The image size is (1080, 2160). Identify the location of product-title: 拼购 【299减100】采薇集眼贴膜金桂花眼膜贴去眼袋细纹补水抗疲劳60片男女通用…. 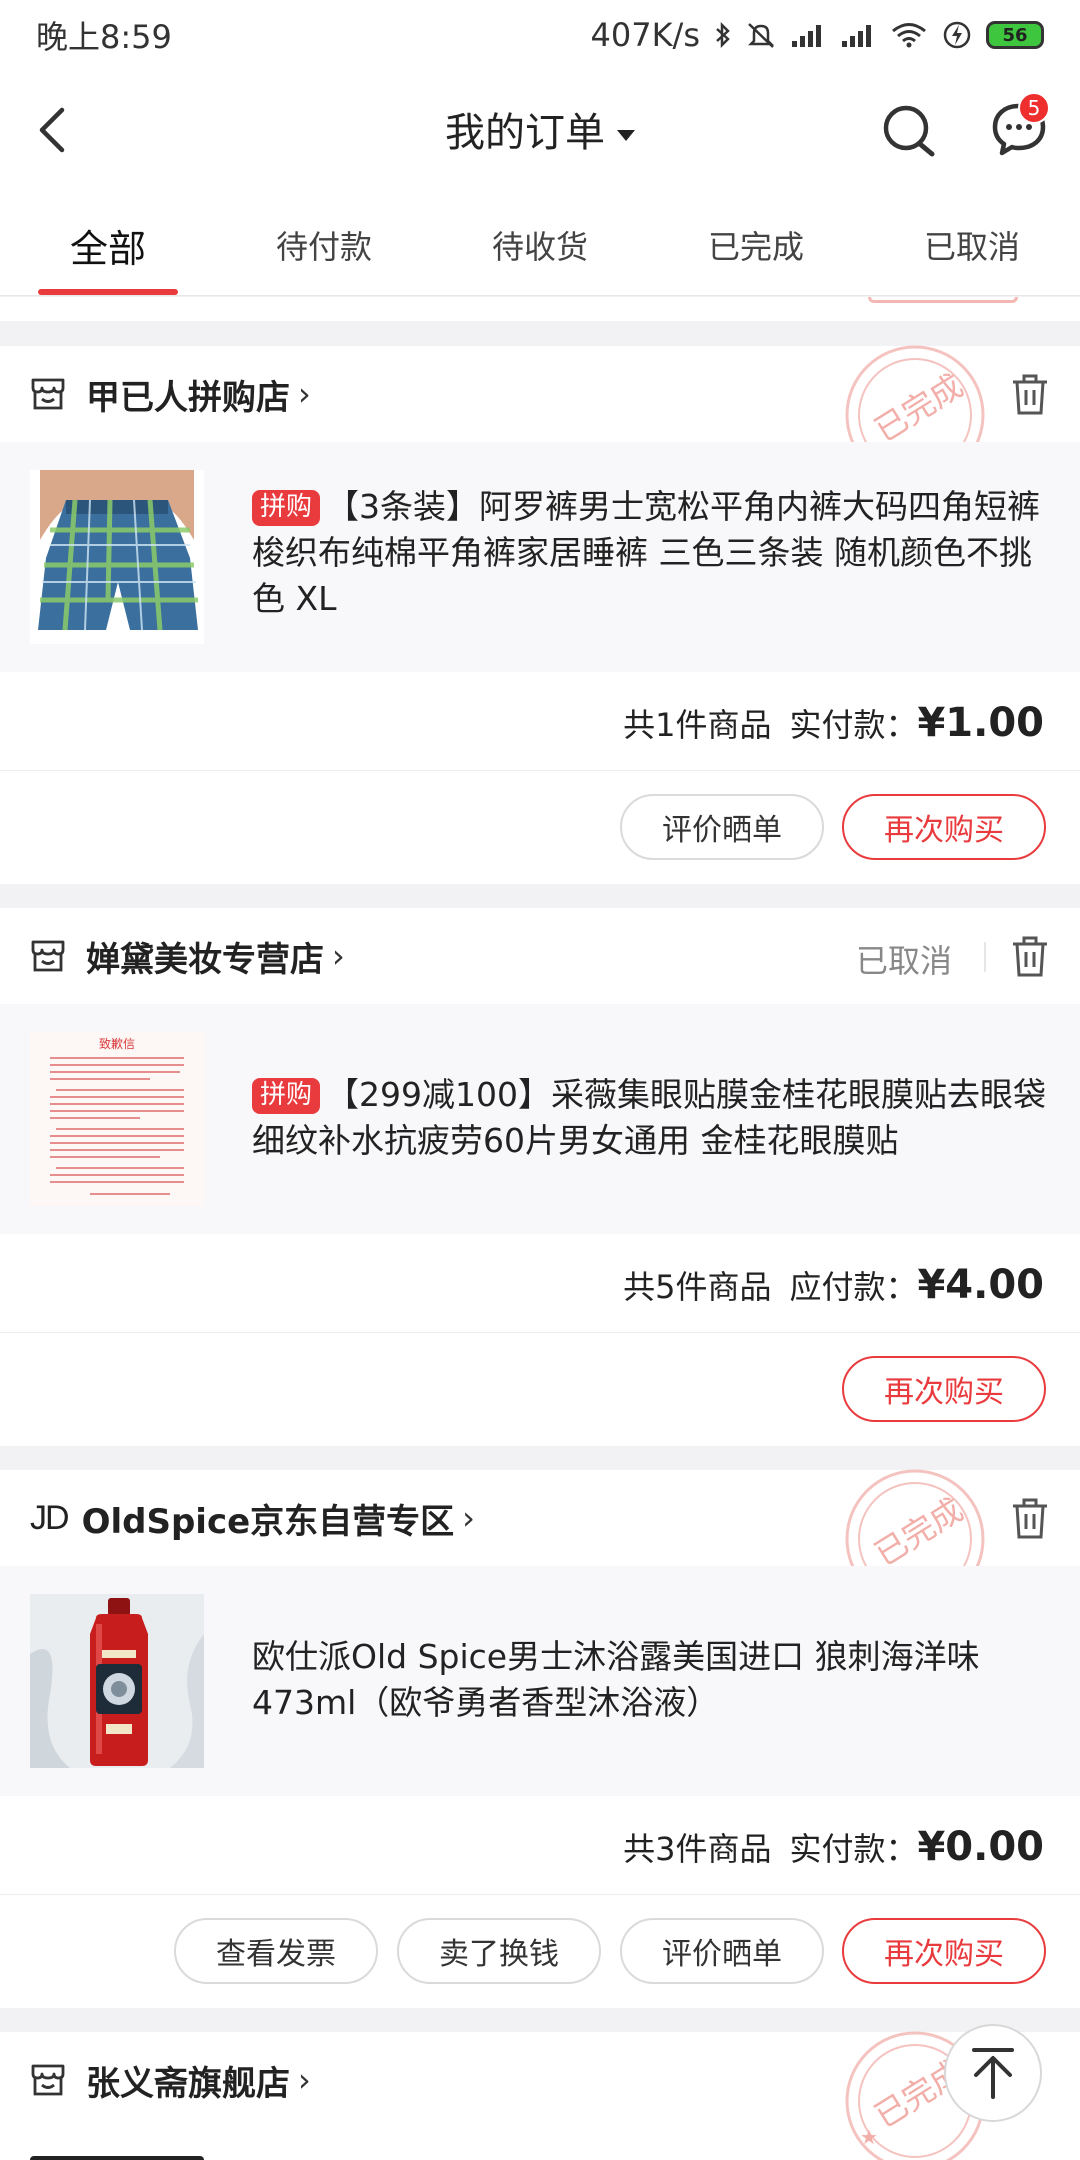
(652, 1118).